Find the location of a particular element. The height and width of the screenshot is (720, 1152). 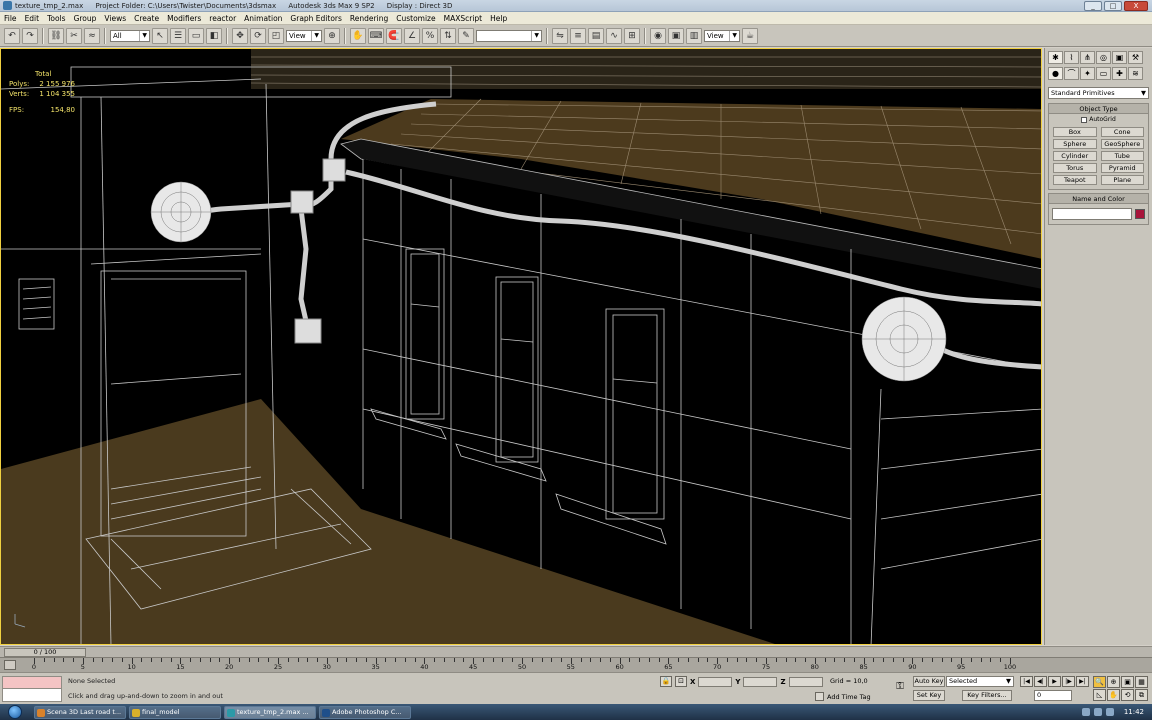

network-icon is located at coordinates (1085, 712).